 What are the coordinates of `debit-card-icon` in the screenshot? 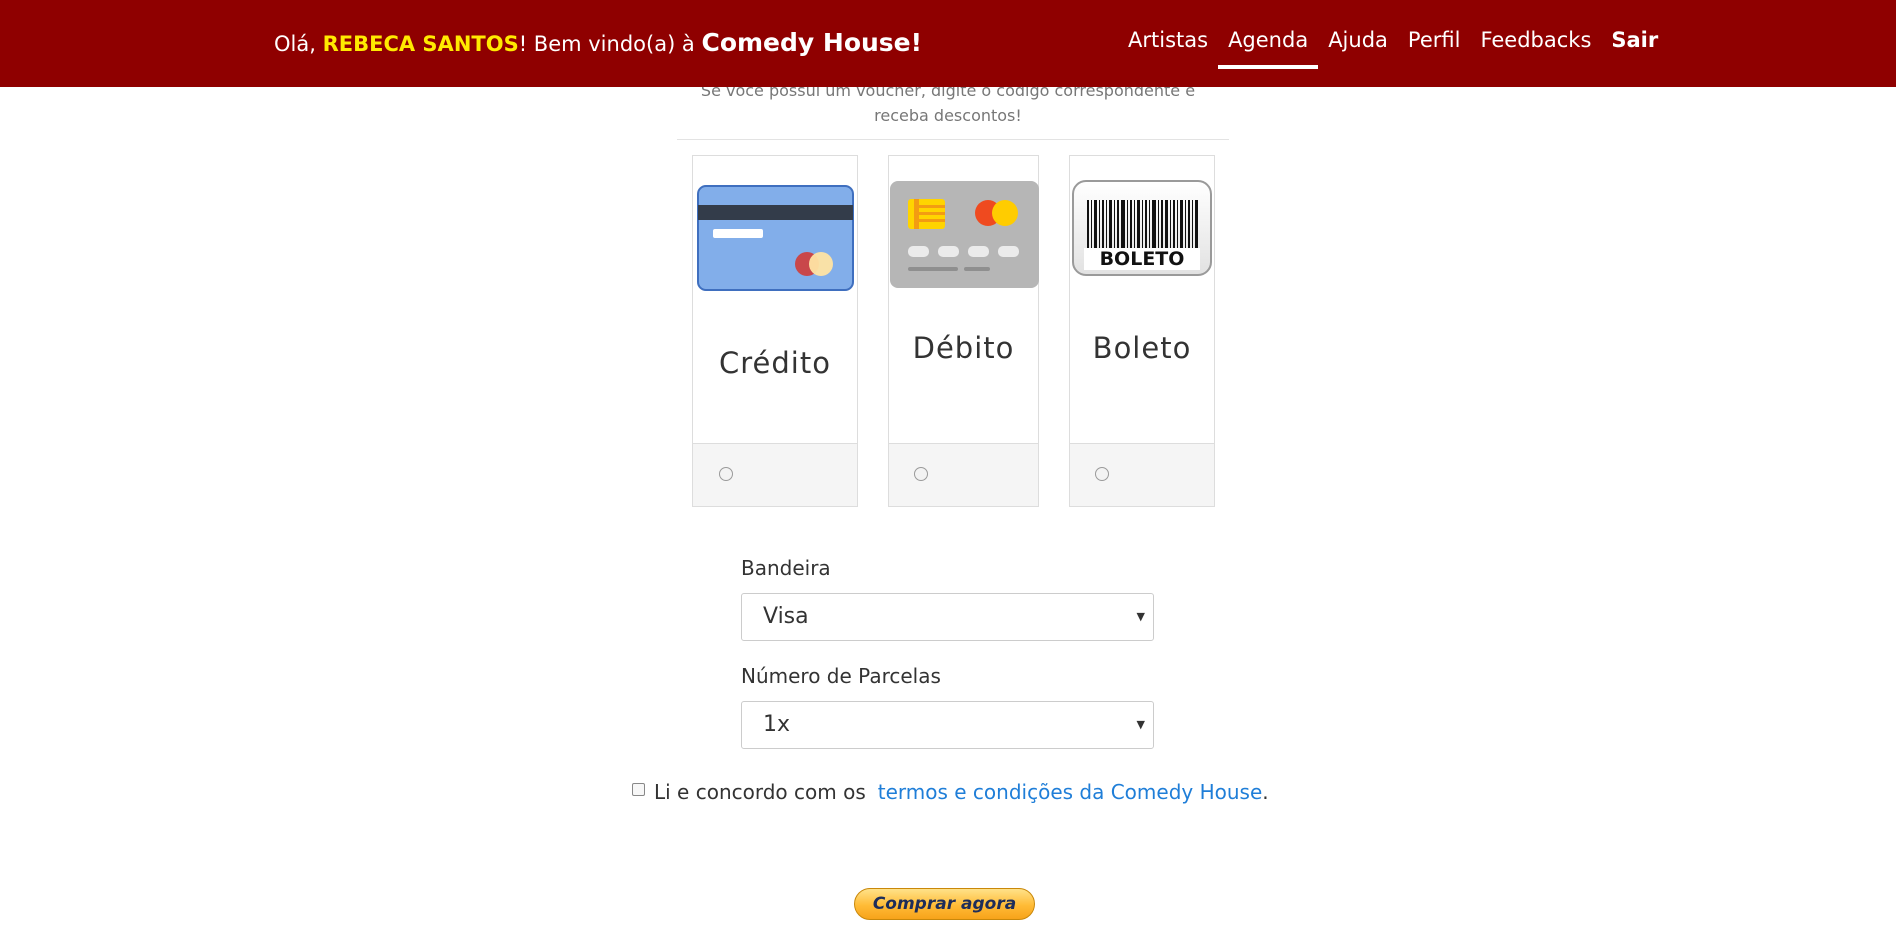 It's located at (964, 234).